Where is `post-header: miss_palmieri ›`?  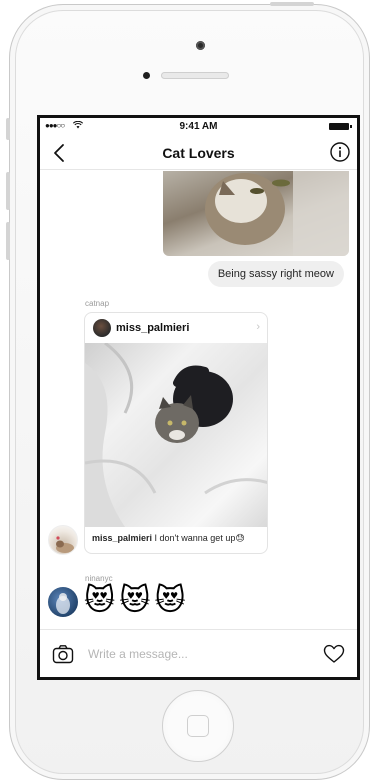
post-header: miss_palmieri › is located at coordinates (176, 328).